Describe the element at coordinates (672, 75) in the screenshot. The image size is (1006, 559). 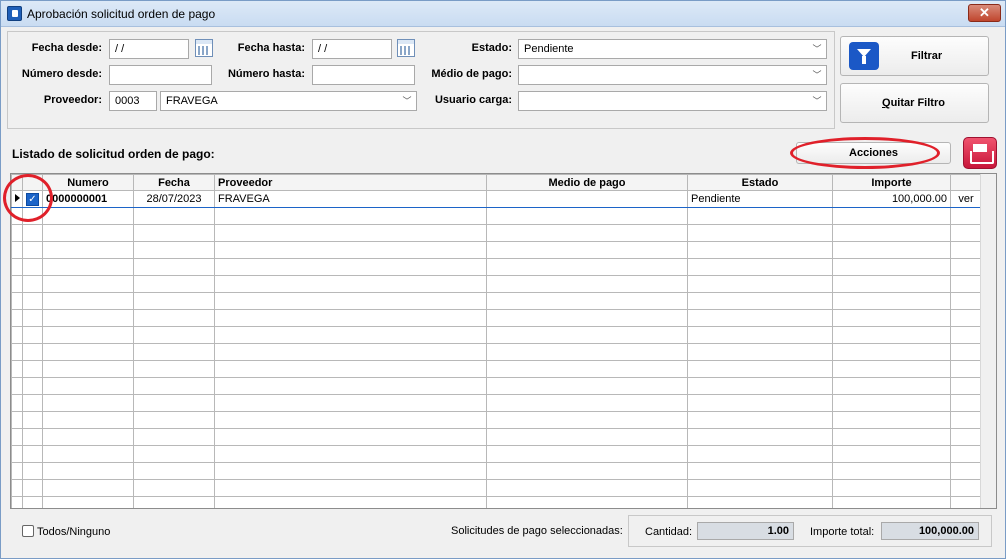
I see `medio-pago-select: ﹀` at that location.